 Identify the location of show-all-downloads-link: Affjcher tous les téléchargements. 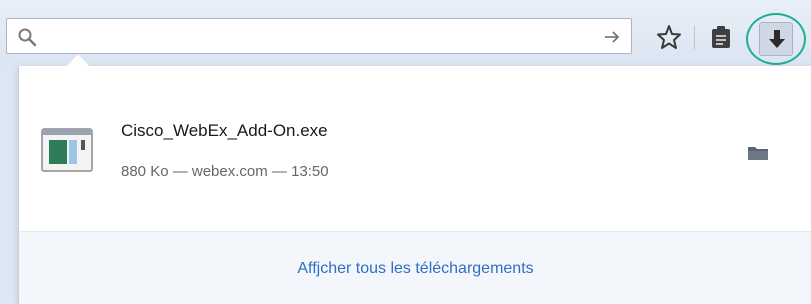
(415, 269).